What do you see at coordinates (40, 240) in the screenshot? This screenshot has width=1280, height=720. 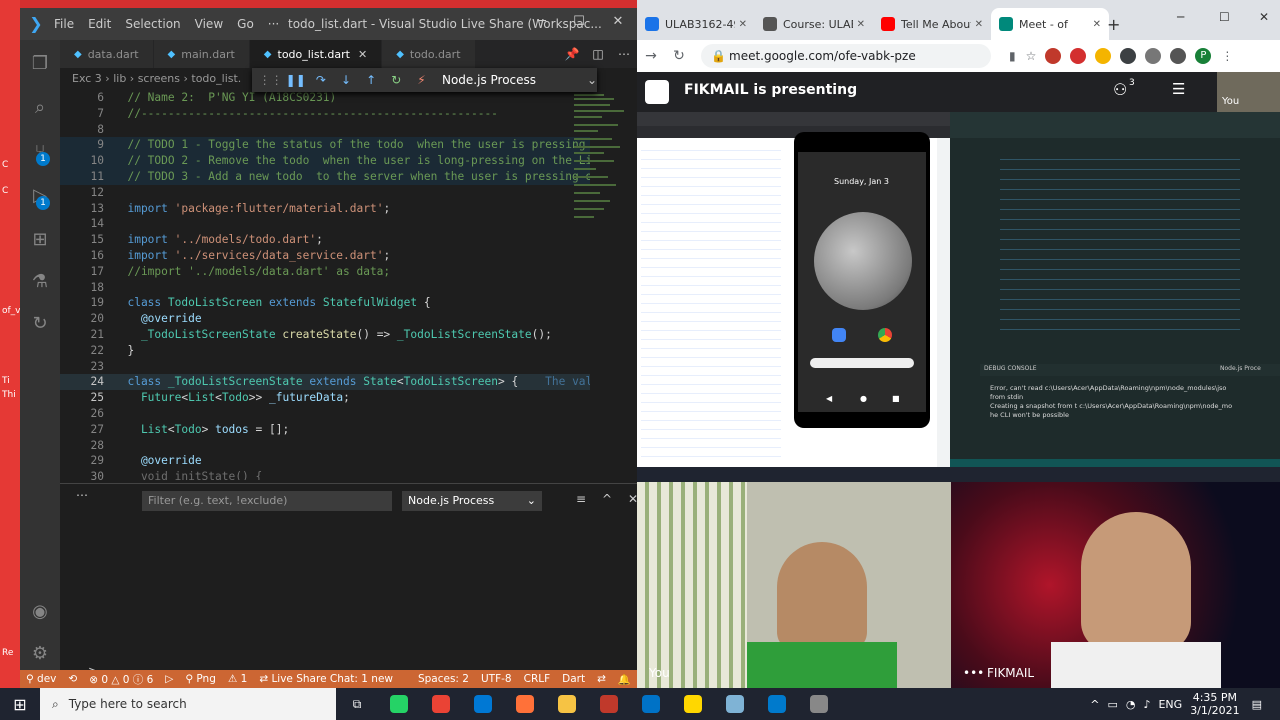 I see `extensions-icon: ⊞` at bounding box center [40, 240].